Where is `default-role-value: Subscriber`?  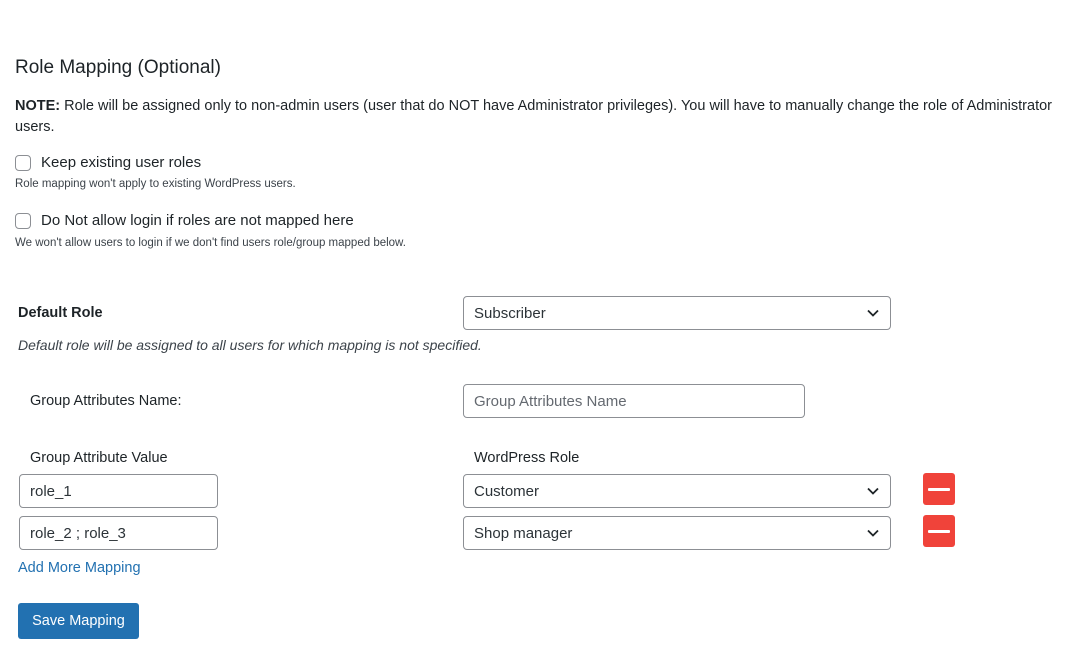 default-role-value: Subscriber is located at coordinates (510, 313).